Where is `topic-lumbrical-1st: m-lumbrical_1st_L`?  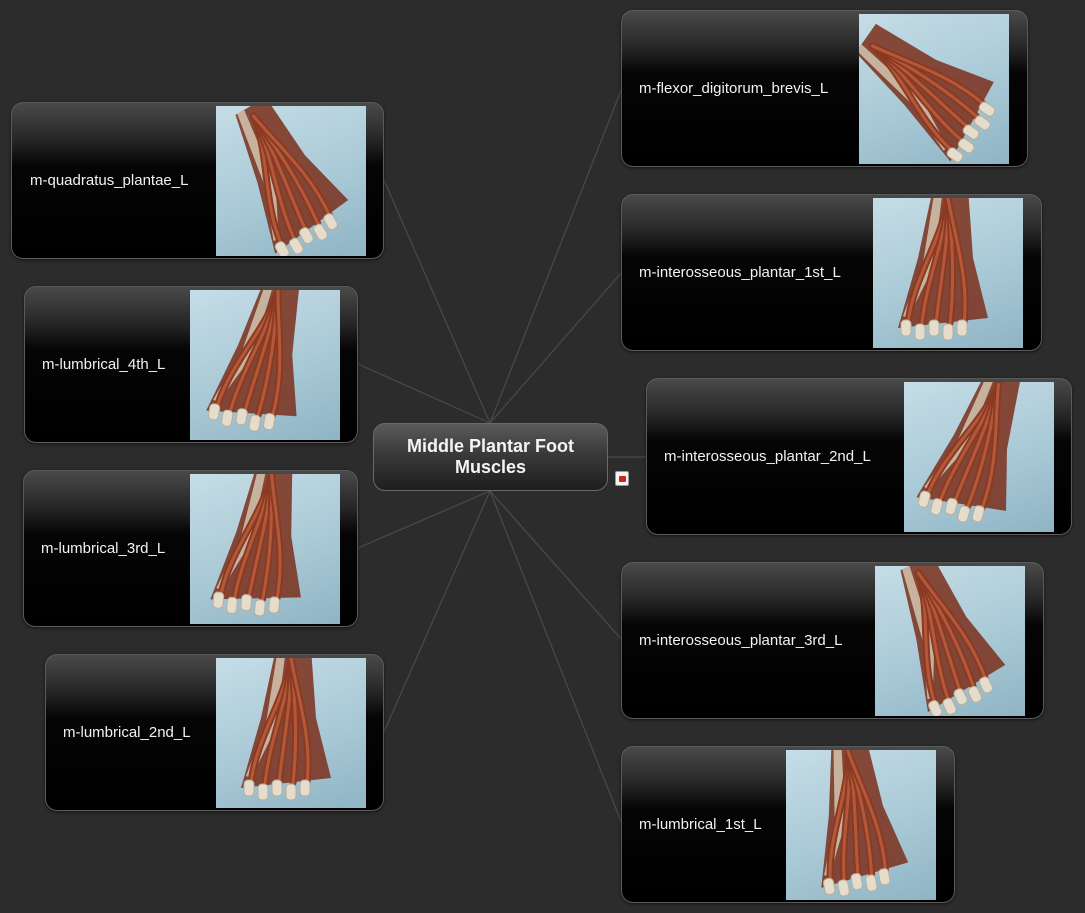 topic-lumbrical-1st: m-lumbrical_1st_L is located at coordinates (788, 824).